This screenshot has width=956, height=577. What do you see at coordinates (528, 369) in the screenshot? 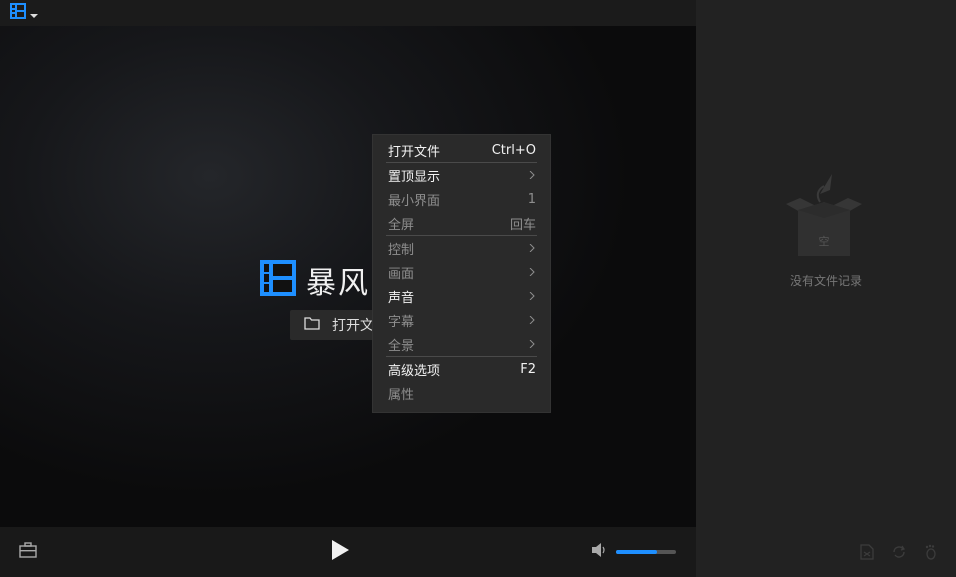
I see `menu-item-shortcut: F2` at bounding box center [528, 369].